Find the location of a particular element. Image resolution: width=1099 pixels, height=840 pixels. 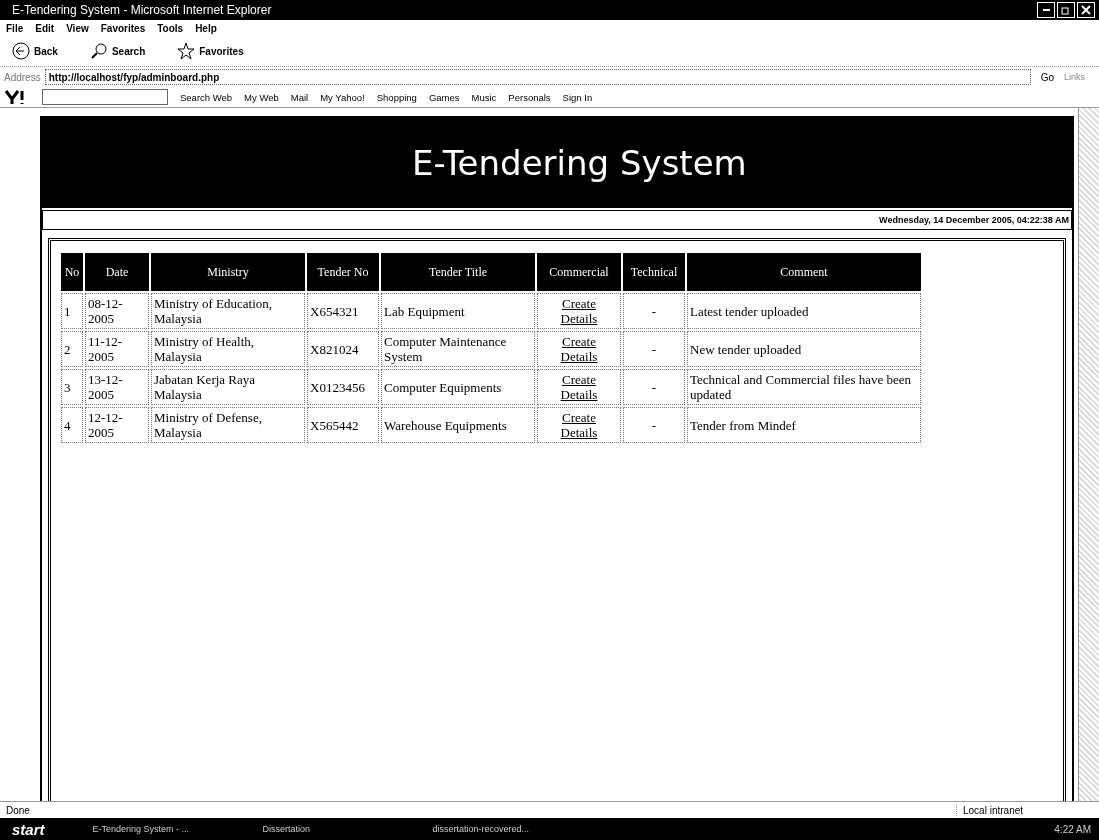

address-field: http://localhost/fyp/adminboard.php is located at coordinates (537, 77).